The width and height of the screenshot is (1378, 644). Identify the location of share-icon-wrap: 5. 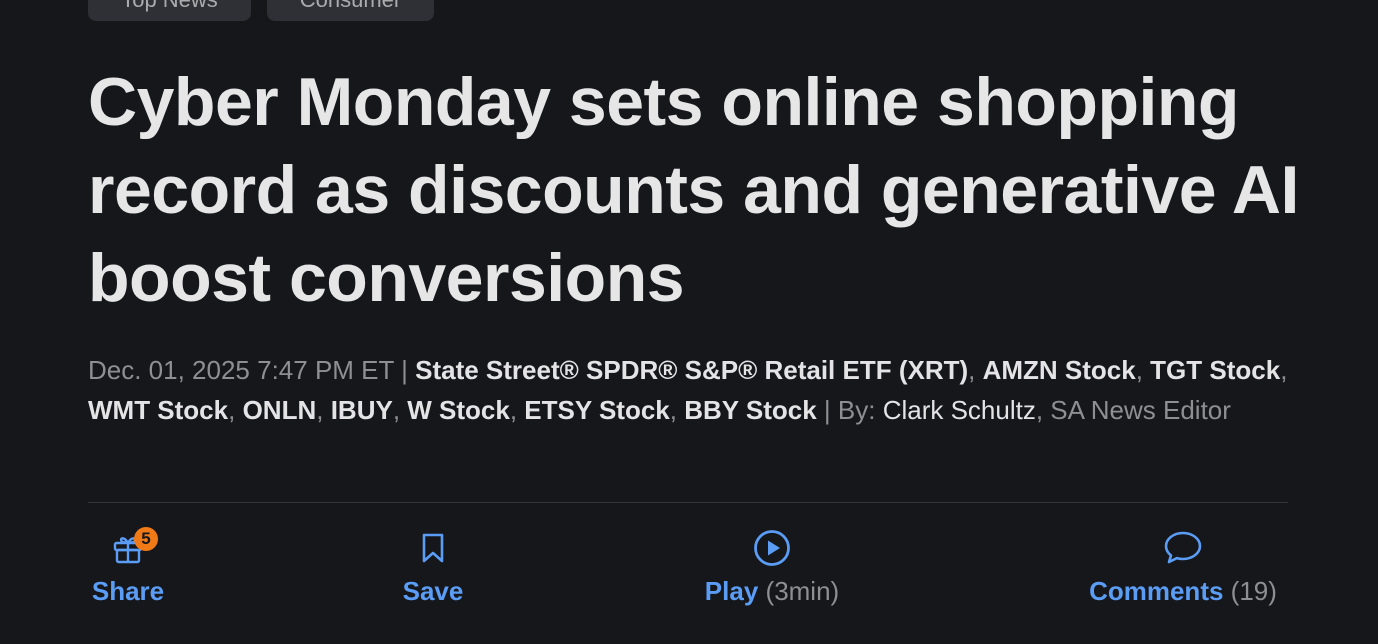
(135, 548).